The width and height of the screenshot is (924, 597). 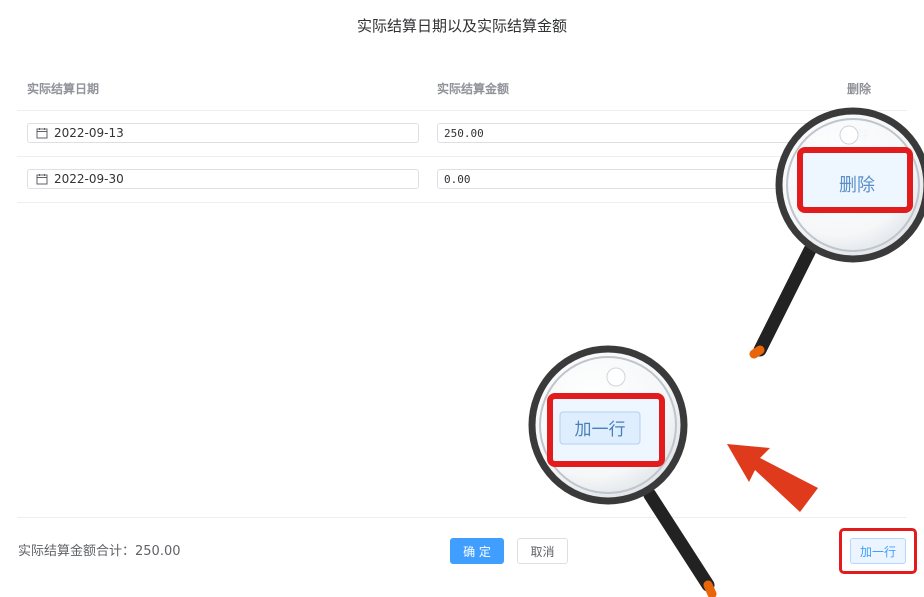 I want to click on date-value: 2022-09-30, so click(x=89, y=179).